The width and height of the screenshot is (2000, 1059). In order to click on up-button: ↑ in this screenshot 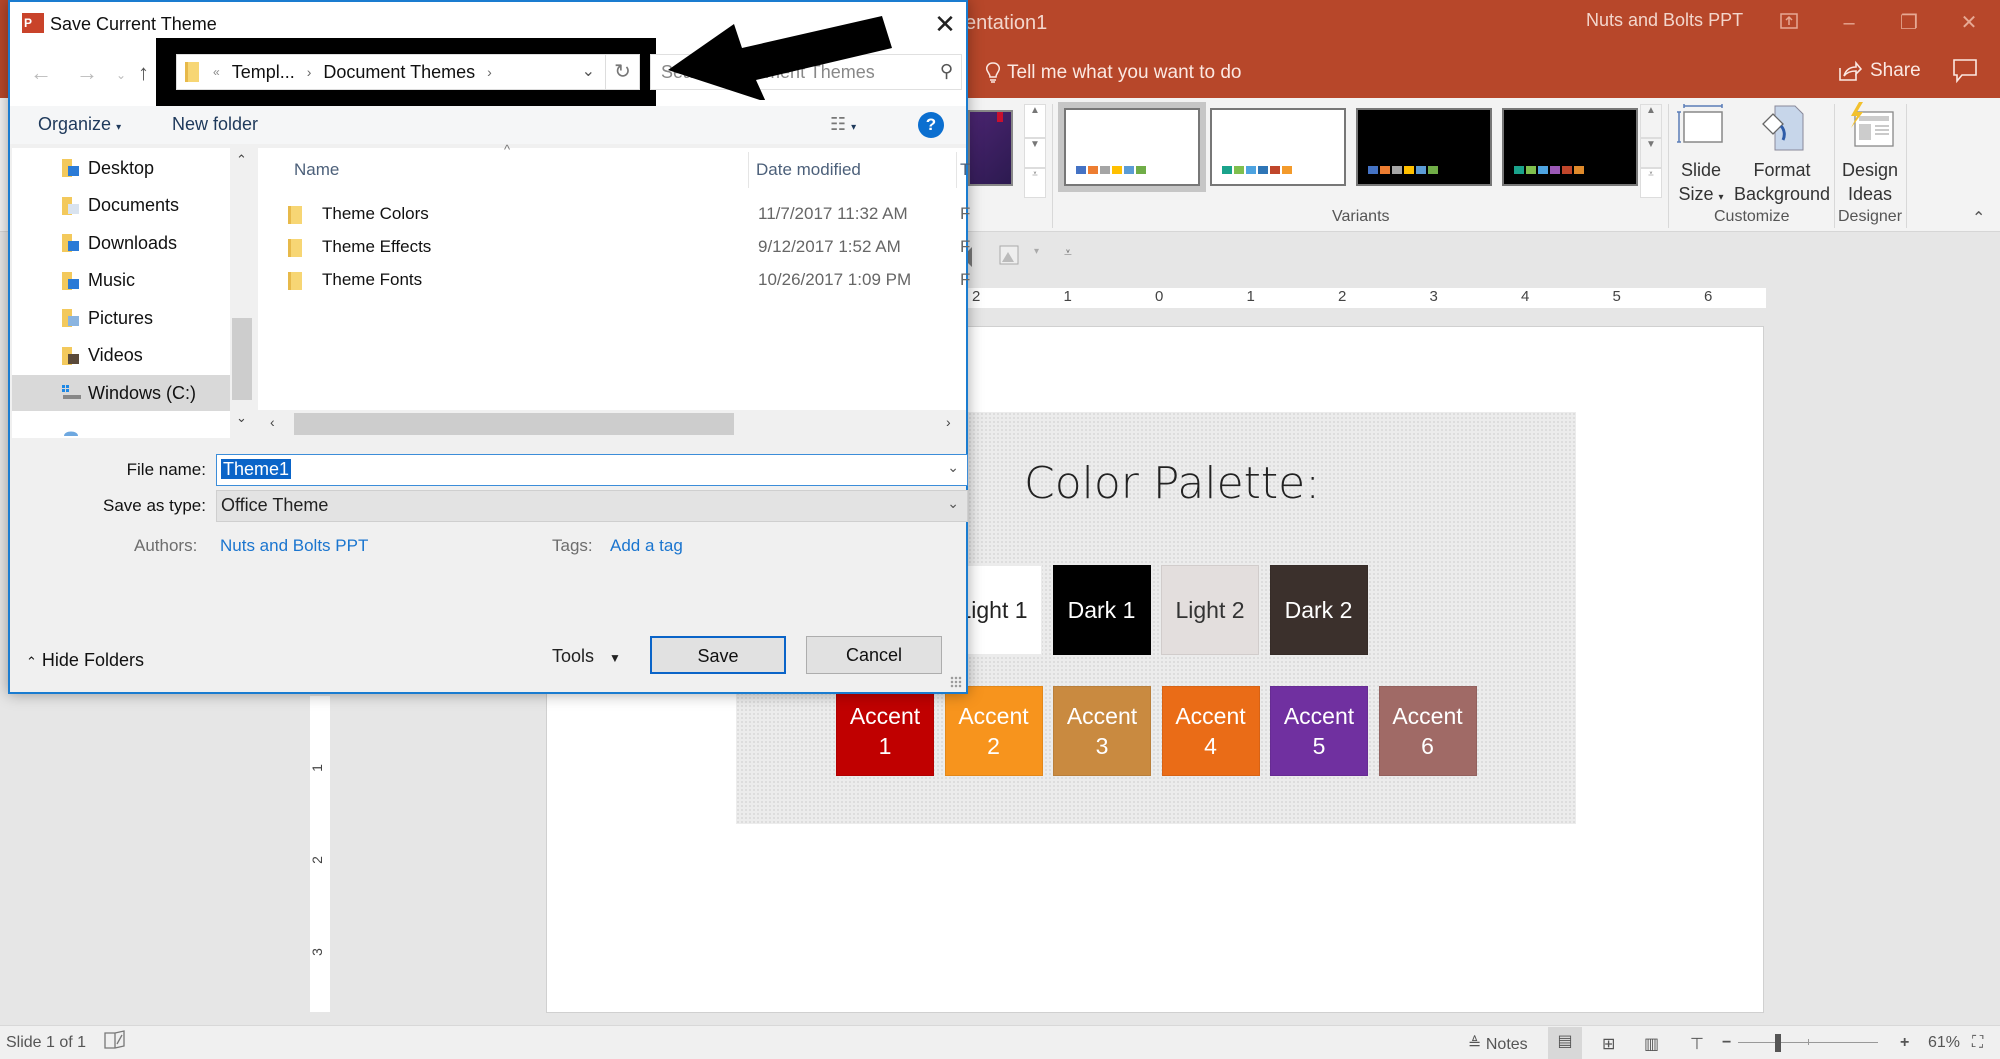, I will do `click(143, 73)`.